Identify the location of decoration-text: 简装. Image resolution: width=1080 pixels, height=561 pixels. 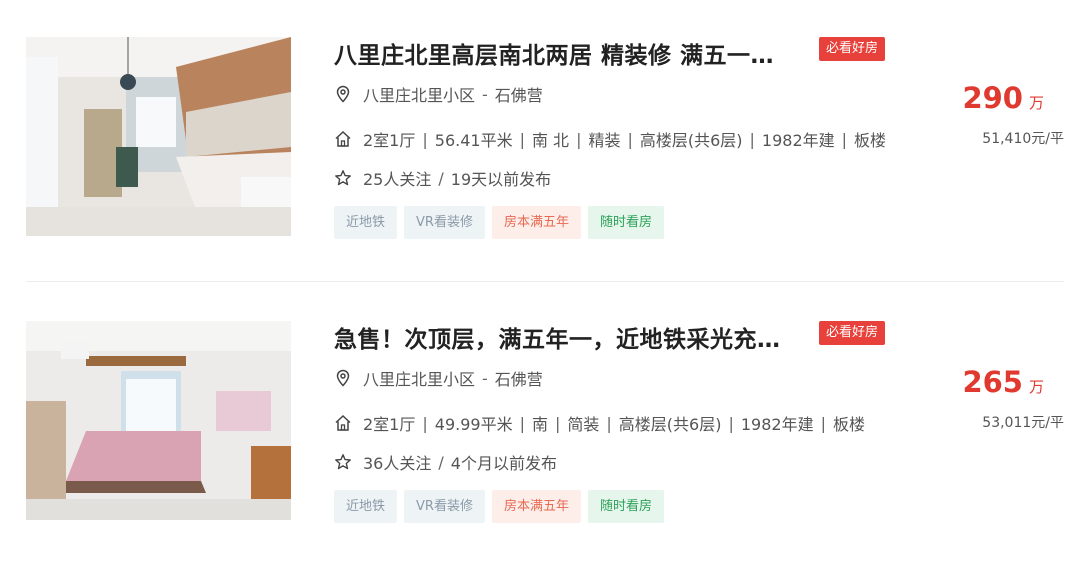
(583, 424).